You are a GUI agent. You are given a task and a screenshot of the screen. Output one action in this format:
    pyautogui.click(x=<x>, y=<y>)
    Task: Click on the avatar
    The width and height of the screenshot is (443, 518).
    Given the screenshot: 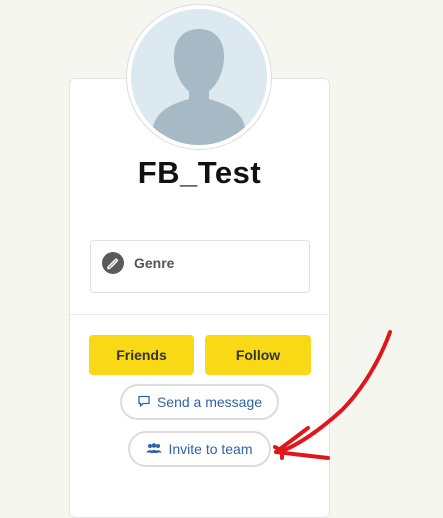 What is the action you would take?
    pyautogui.click(x=199, y=77)
    